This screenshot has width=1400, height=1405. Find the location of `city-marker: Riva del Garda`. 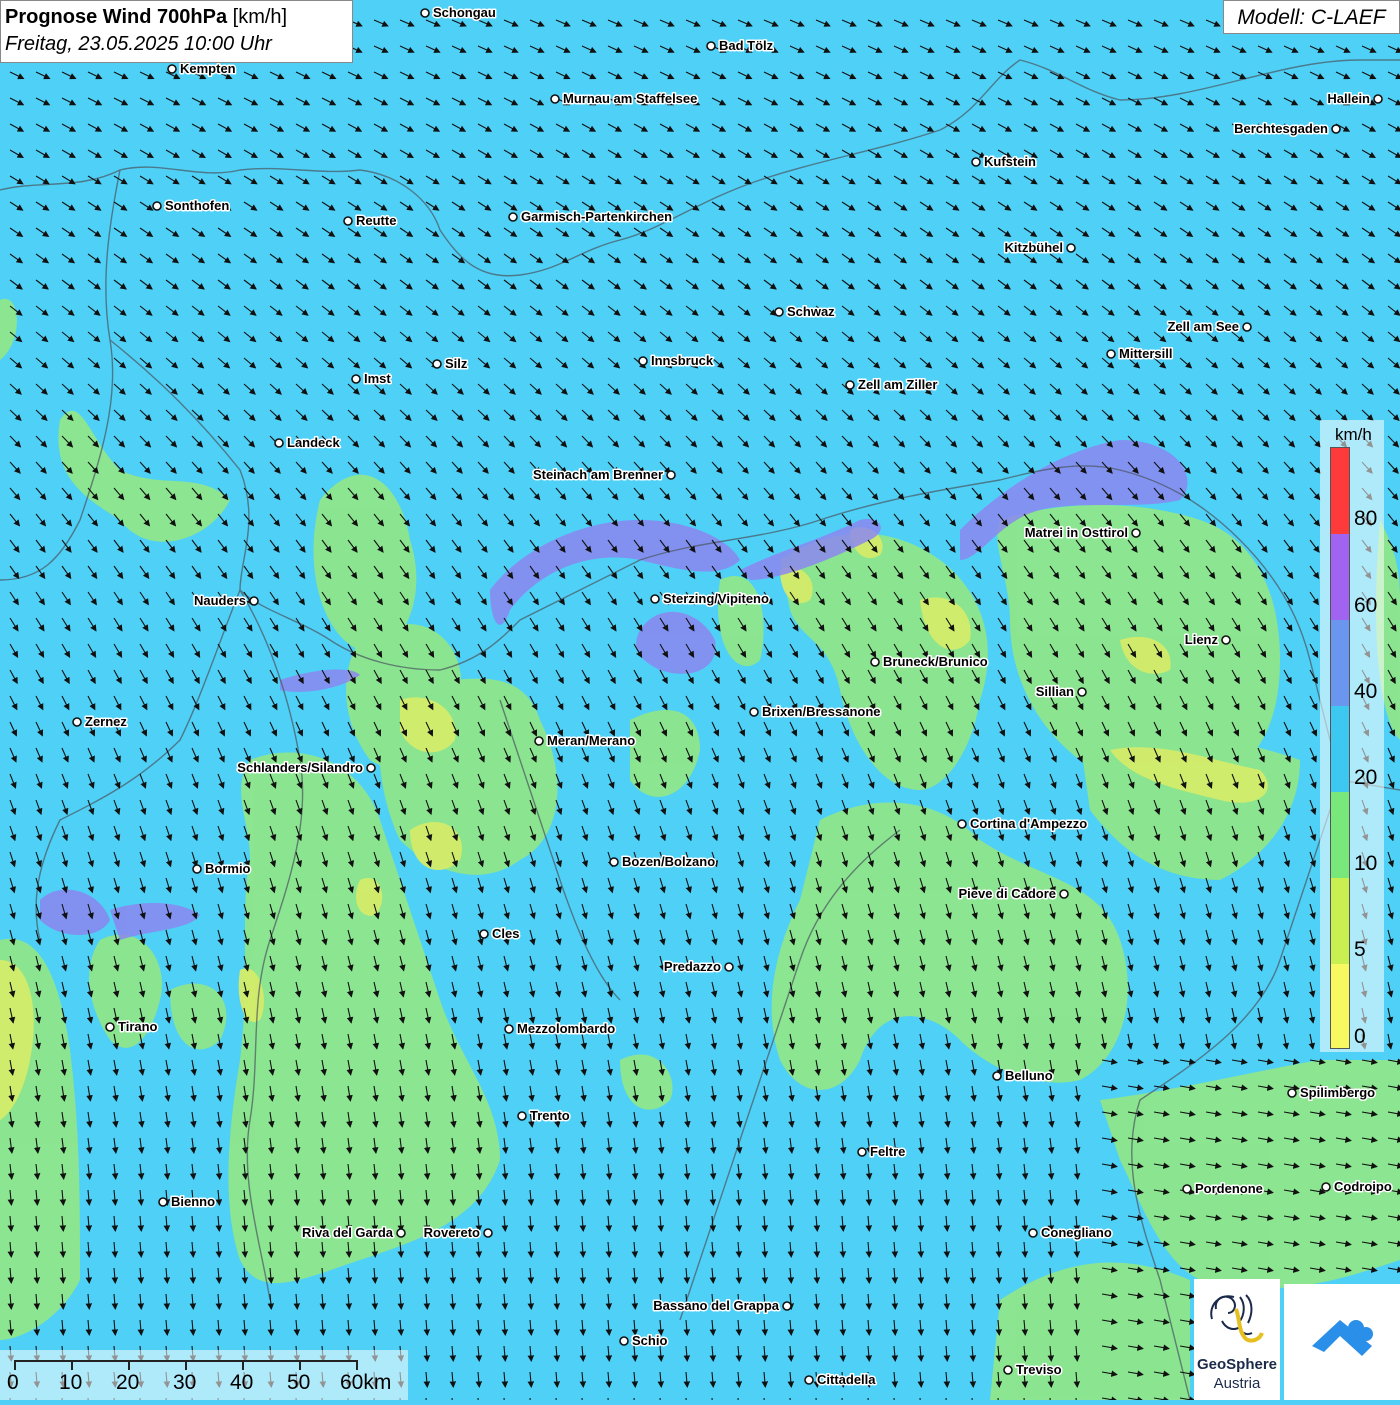

city-marker: Riva del Garda is located at coordinates (353, 1233).